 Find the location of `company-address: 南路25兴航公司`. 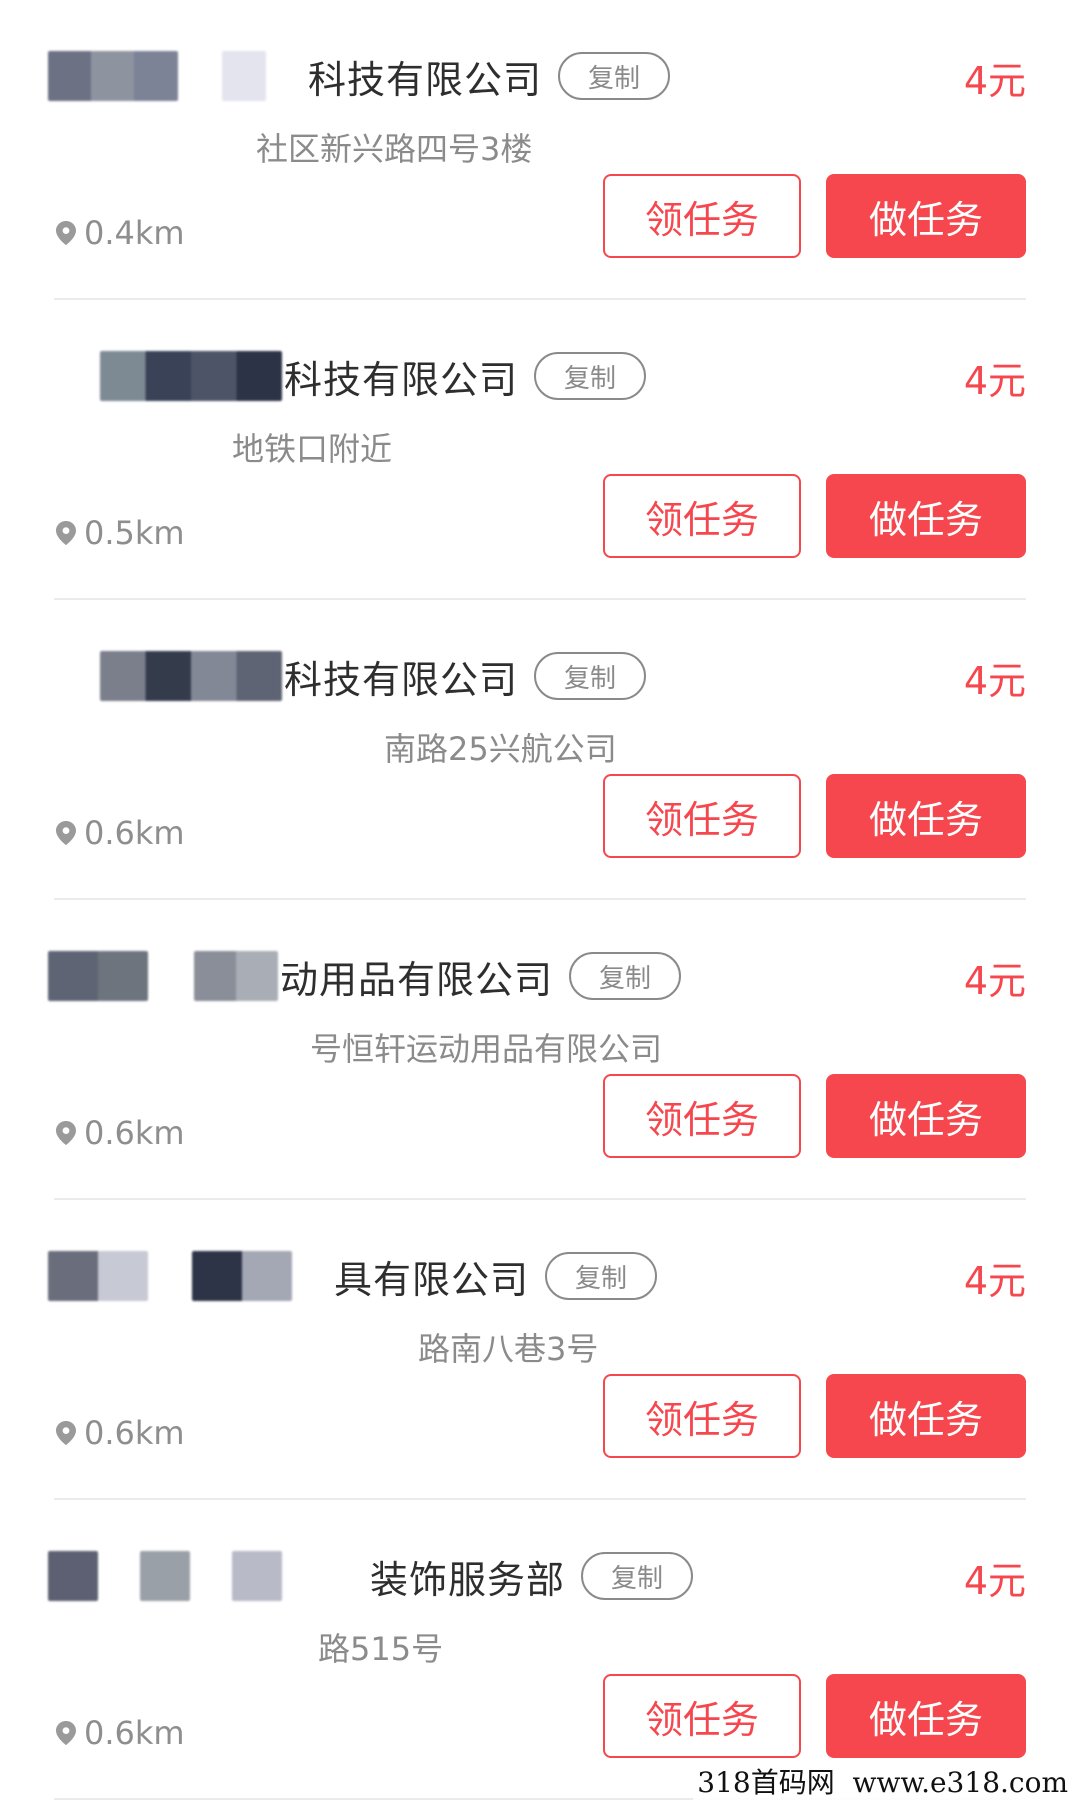

company-address: 南路25兴航公司 is located at coordinates (500, 749).